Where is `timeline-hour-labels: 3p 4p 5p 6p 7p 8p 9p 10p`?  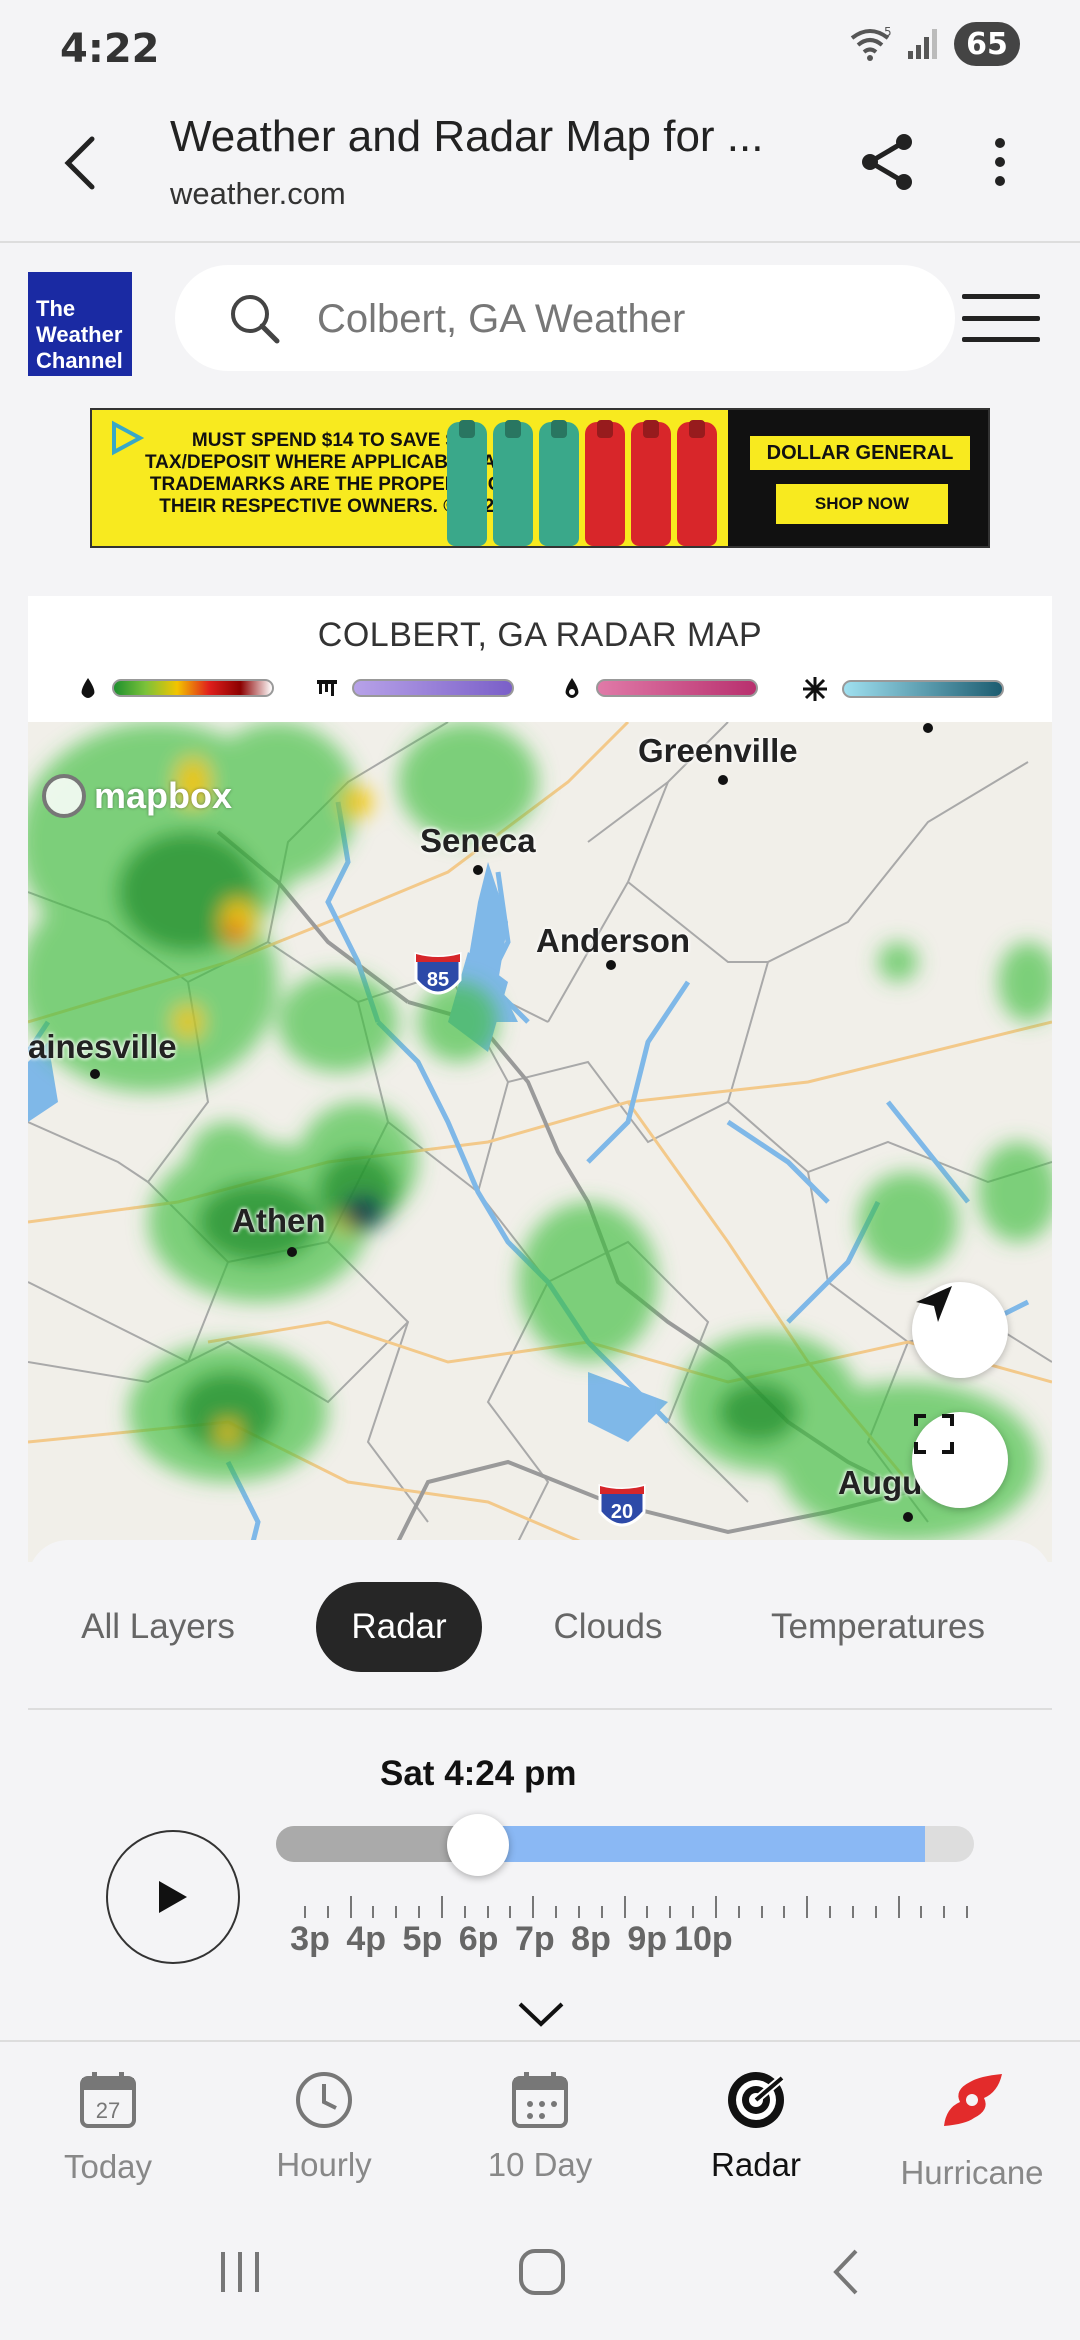
timeline-hour-labels: 3p 4p 5p 6p 7p 8p 9p 10p is located at coordinates (646, 1945).